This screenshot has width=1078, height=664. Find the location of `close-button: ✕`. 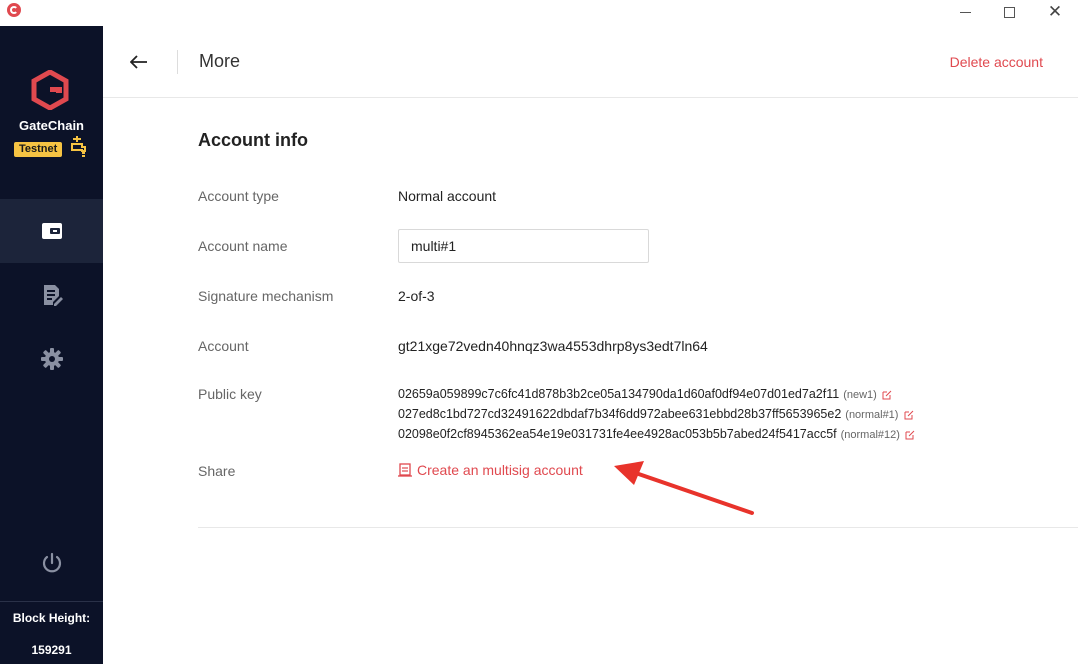

close-button: ✕ is located at coordinates (1055, 12).